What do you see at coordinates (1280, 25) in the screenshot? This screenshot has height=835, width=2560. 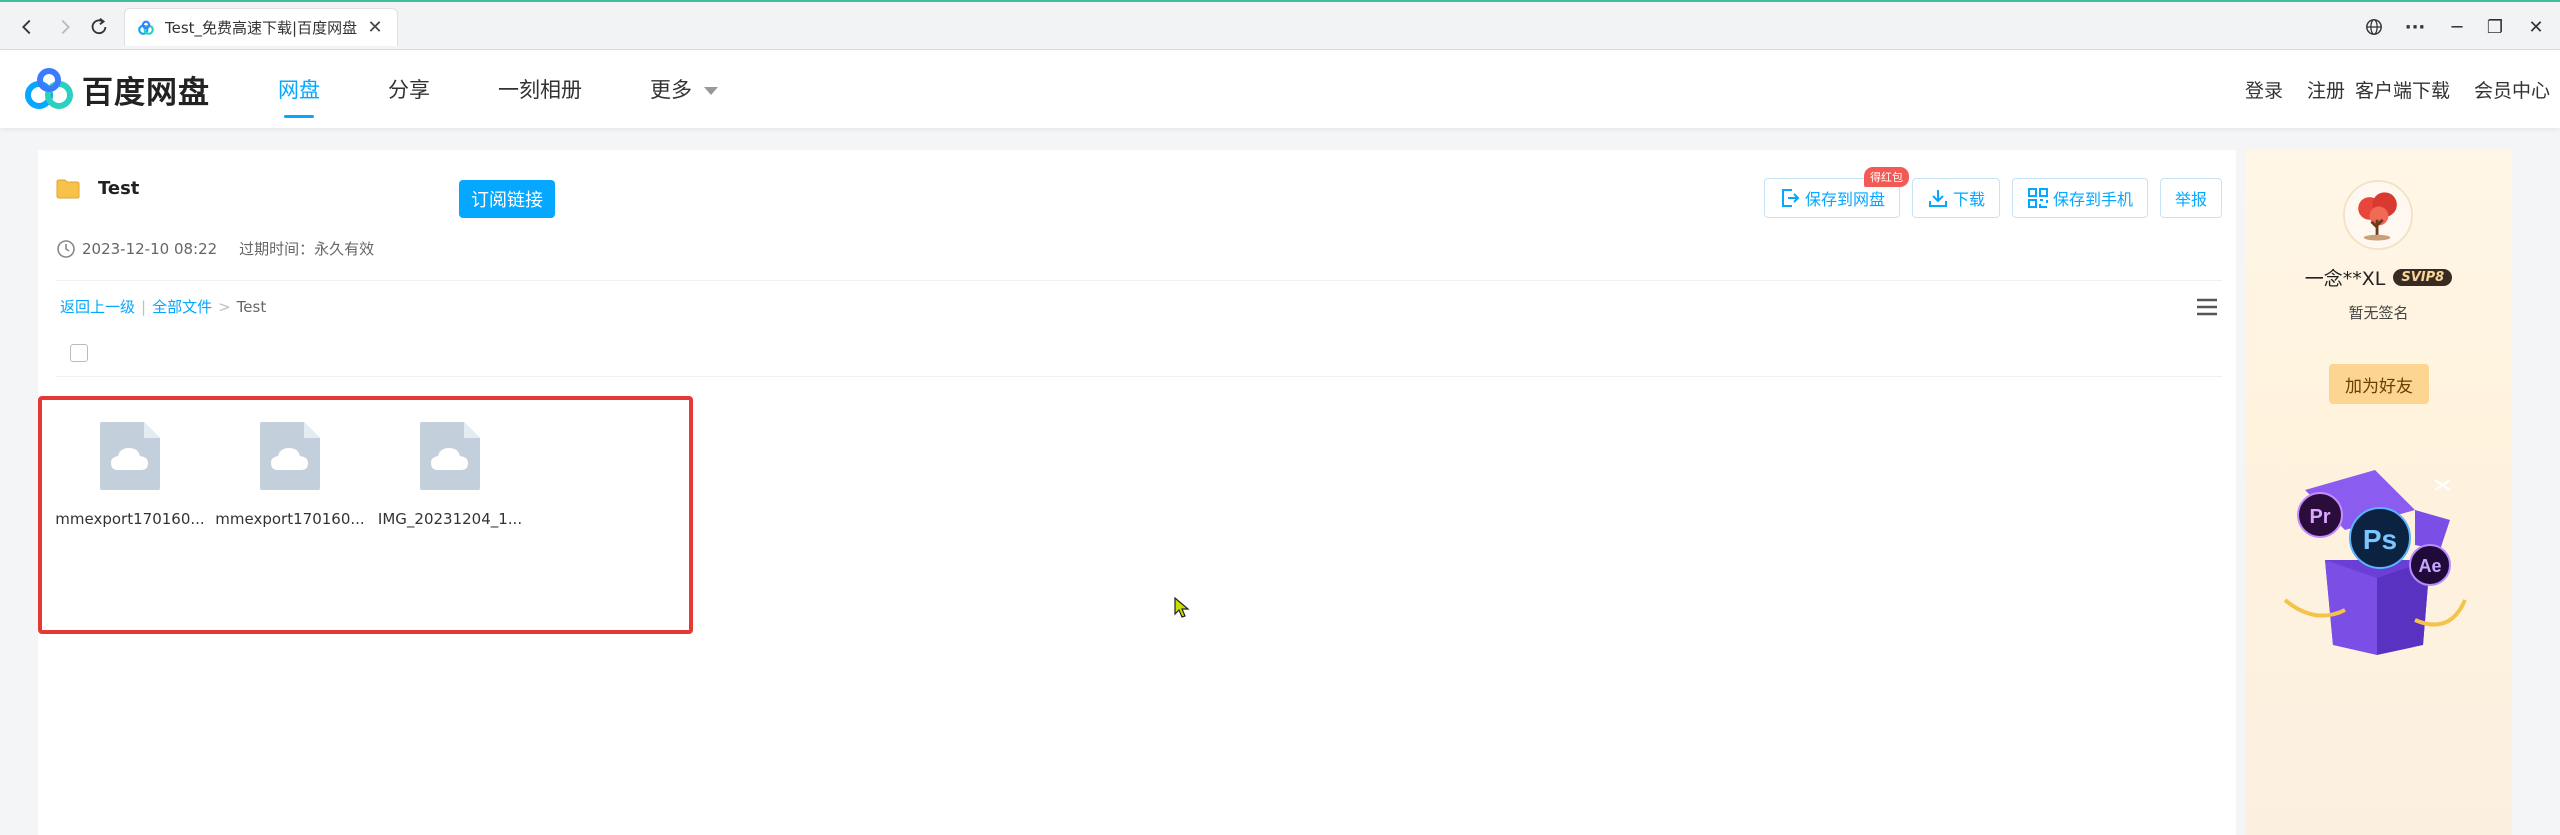 I see `browser-titlebar: Test_免费高速下载|百度网盘 ✕ ··· ─ ❐ ✕` at bounding box center [1280, 25].